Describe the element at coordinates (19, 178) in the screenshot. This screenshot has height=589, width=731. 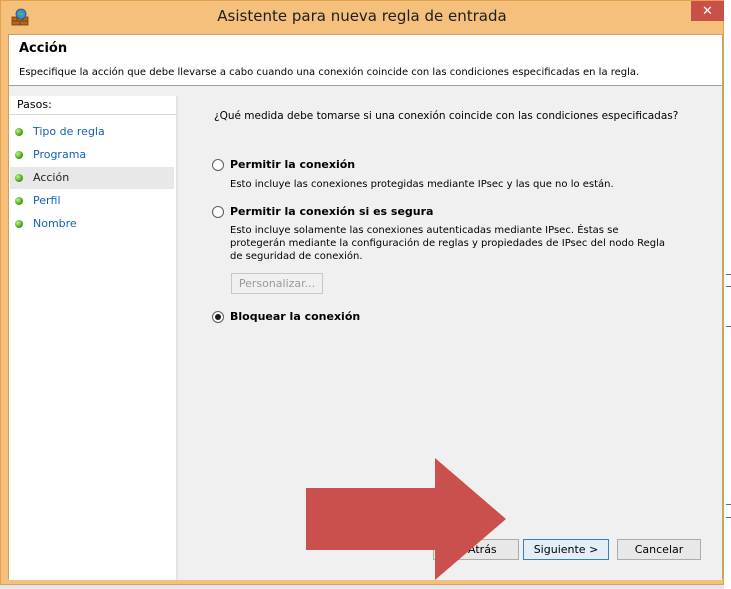
I see `step-current-icon` at that location.